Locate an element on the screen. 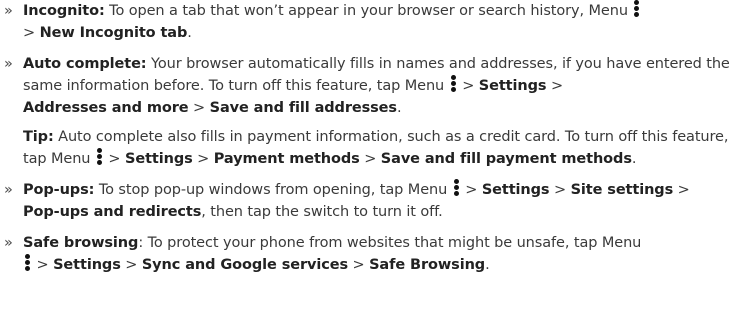 This screenshot has height=322, width=734. safe-item-sync: Sync and Google services is located at coordinates (244, 265).